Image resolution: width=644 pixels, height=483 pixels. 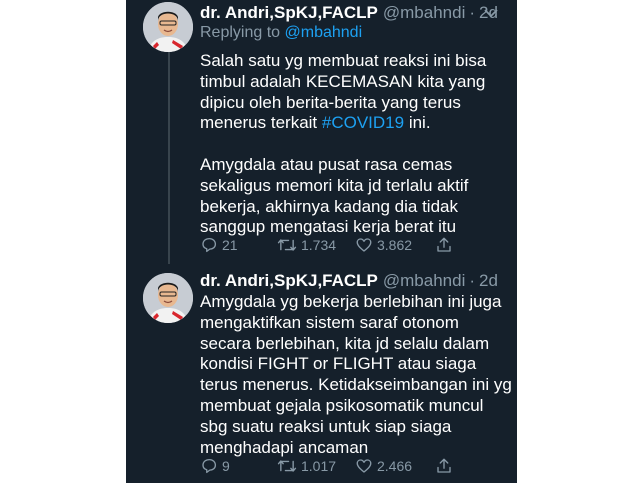 I want to click on replying-to-handle: @mbahndi, so click(x=324, y=32).